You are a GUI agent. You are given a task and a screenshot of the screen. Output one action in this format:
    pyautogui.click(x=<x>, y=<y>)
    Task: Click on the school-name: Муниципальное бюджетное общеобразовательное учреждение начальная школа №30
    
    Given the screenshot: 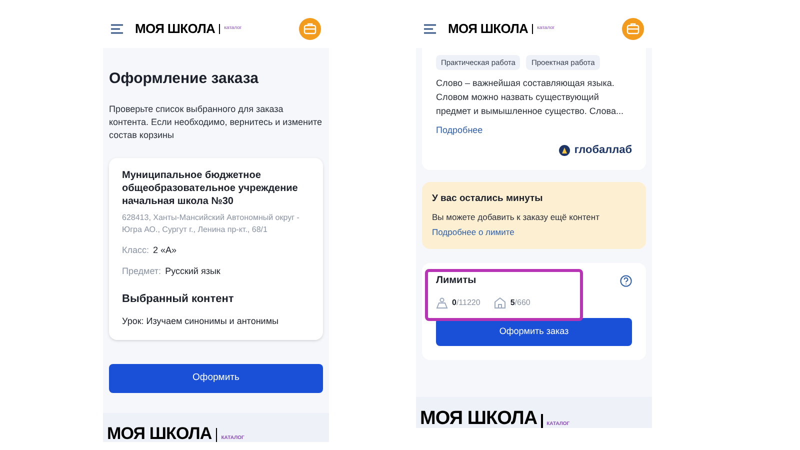 What is the action you would take?
    pyautogui.click(x=210, y=188)
    